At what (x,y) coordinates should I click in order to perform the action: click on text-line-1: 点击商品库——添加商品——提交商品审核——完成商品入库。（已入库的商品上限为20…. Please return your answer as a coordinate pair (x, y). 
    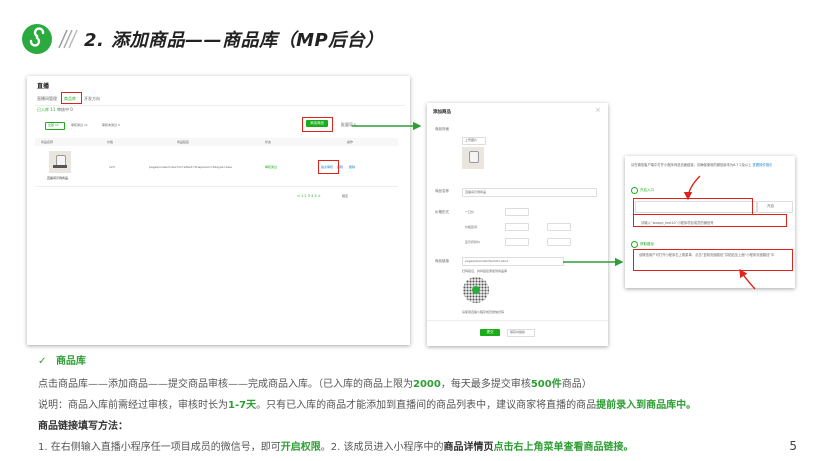
    Looking at the image, I should click on (315, 384).